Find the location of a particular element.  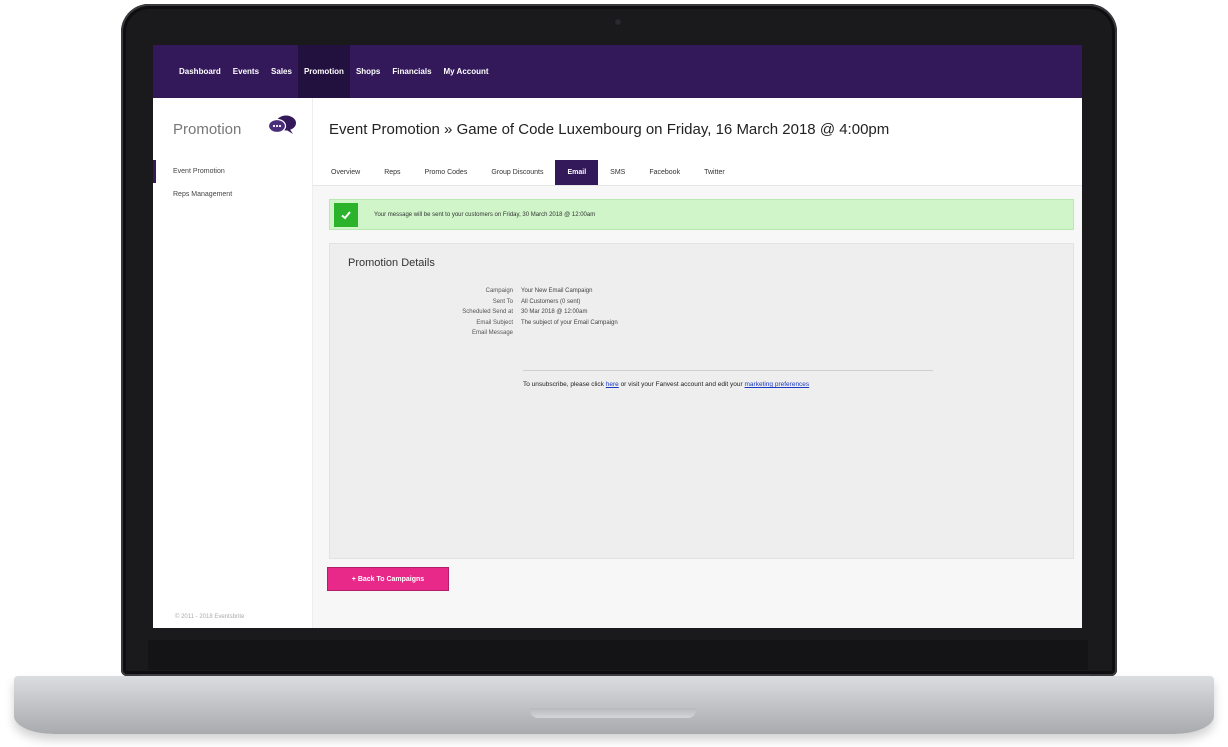

detail-label: Sent To is located at coordinates (502, 301).